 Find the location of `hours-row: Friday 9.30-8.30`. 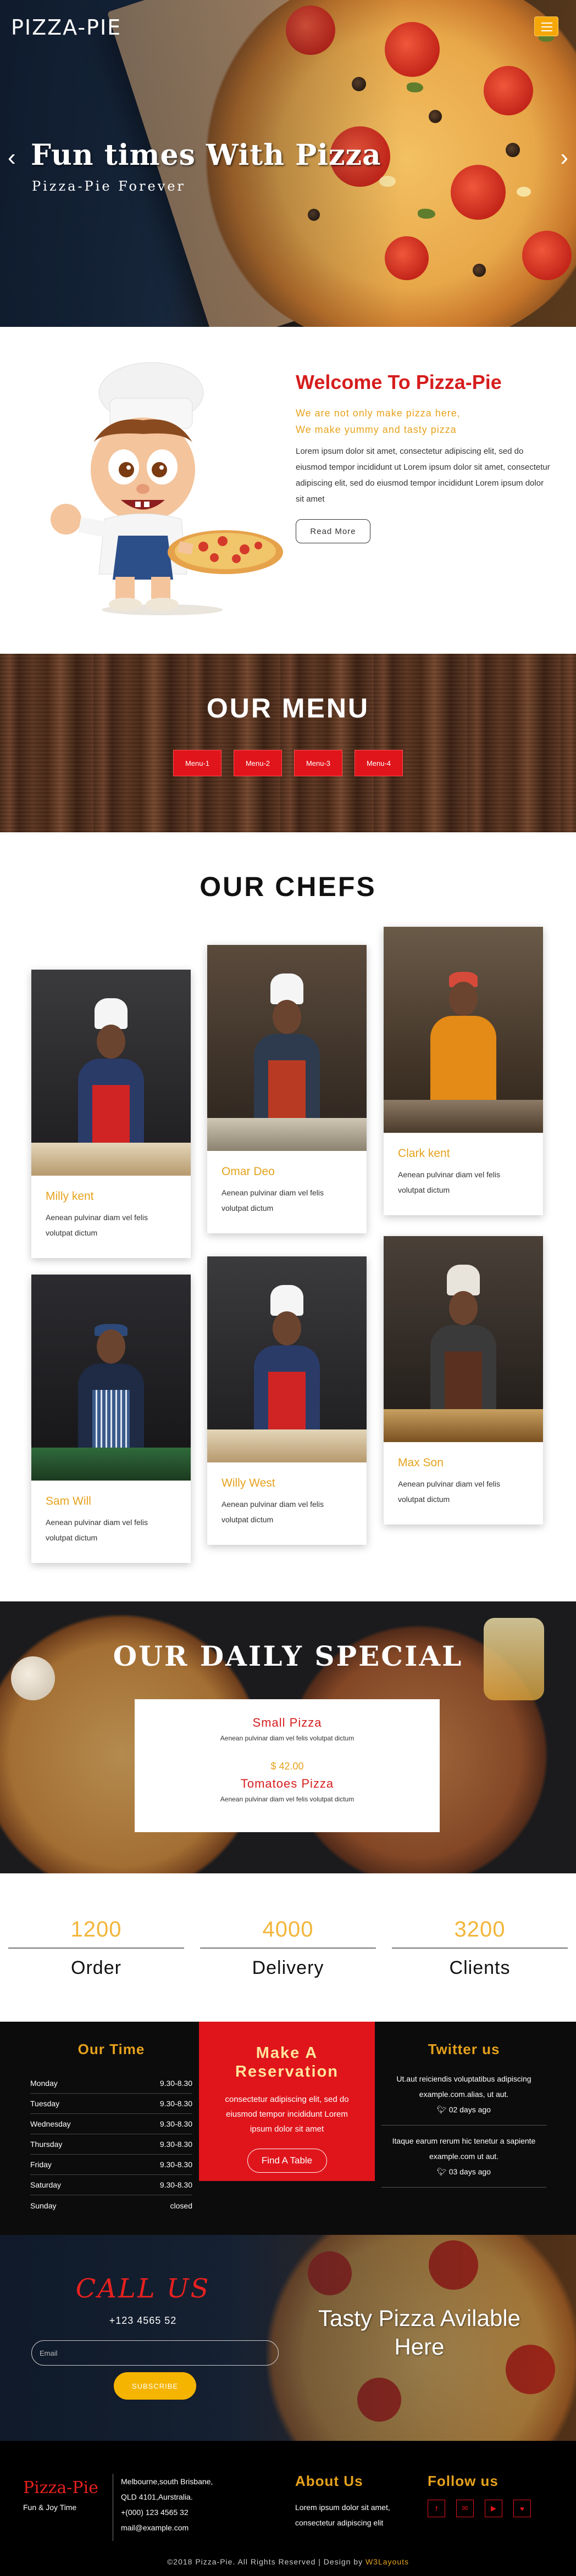

hours-row: Friday 9.30-8.30 is located at coordinates (111, 2165).